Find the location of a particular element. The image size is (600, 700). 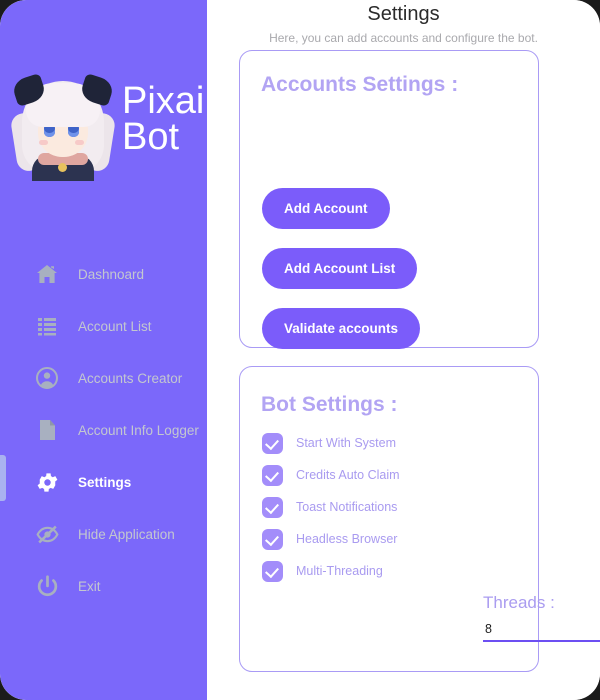

list-icon is located at coordinates (47, 326).